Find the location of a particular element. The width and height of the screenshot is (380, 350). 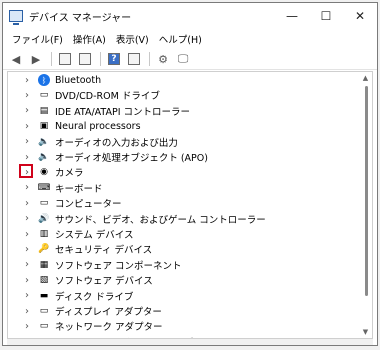

sound-icon: 🔊 is located at coordinates (44, 218).